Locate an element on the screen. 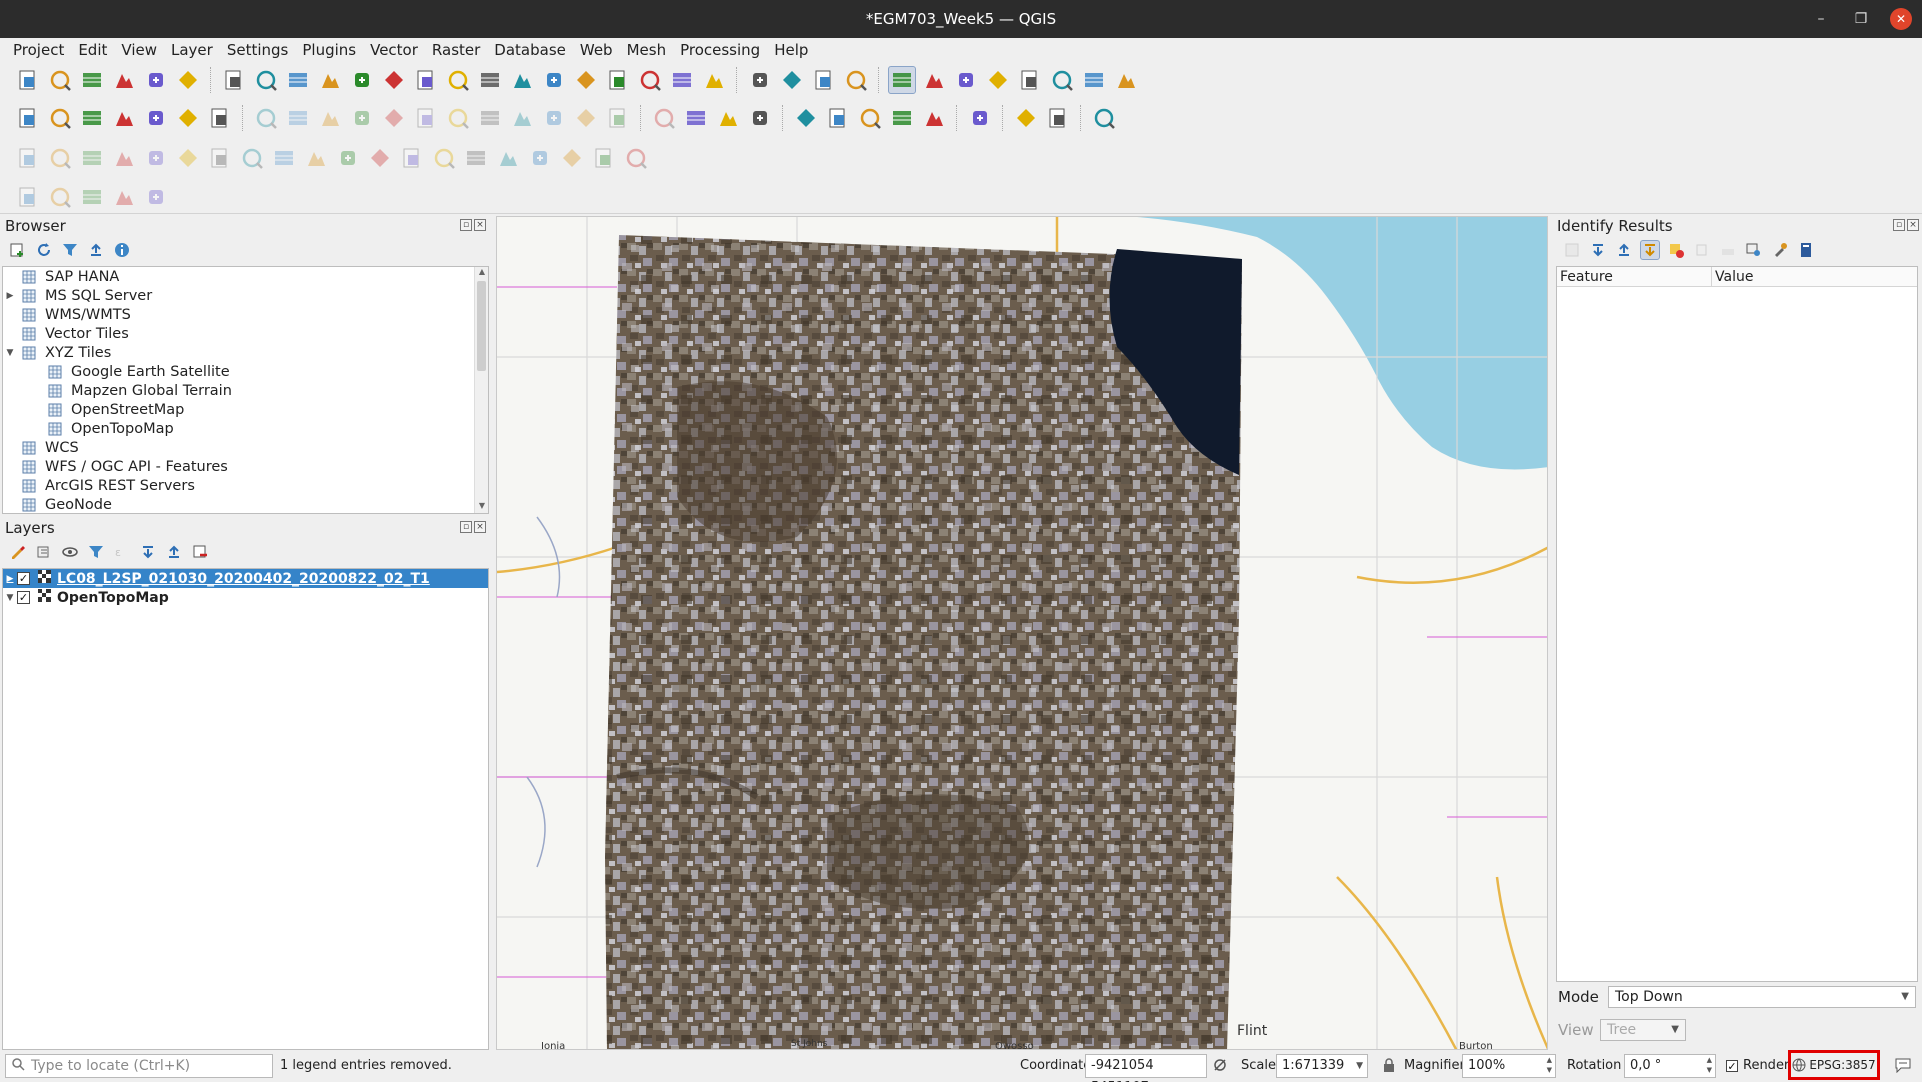 The width and height of the screenshot is (1922, 1082). rotate-icon is located at coordinates (124, 158).